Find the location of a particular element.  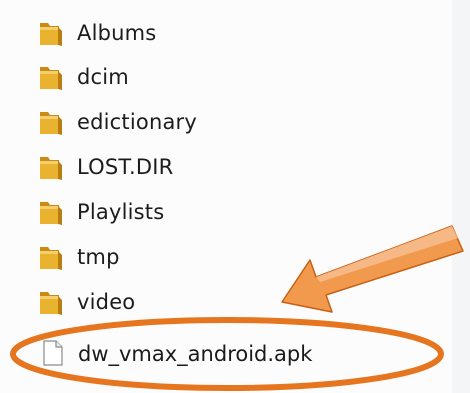

folder-name: LOST.DIR is located at coordinates (125, 167).